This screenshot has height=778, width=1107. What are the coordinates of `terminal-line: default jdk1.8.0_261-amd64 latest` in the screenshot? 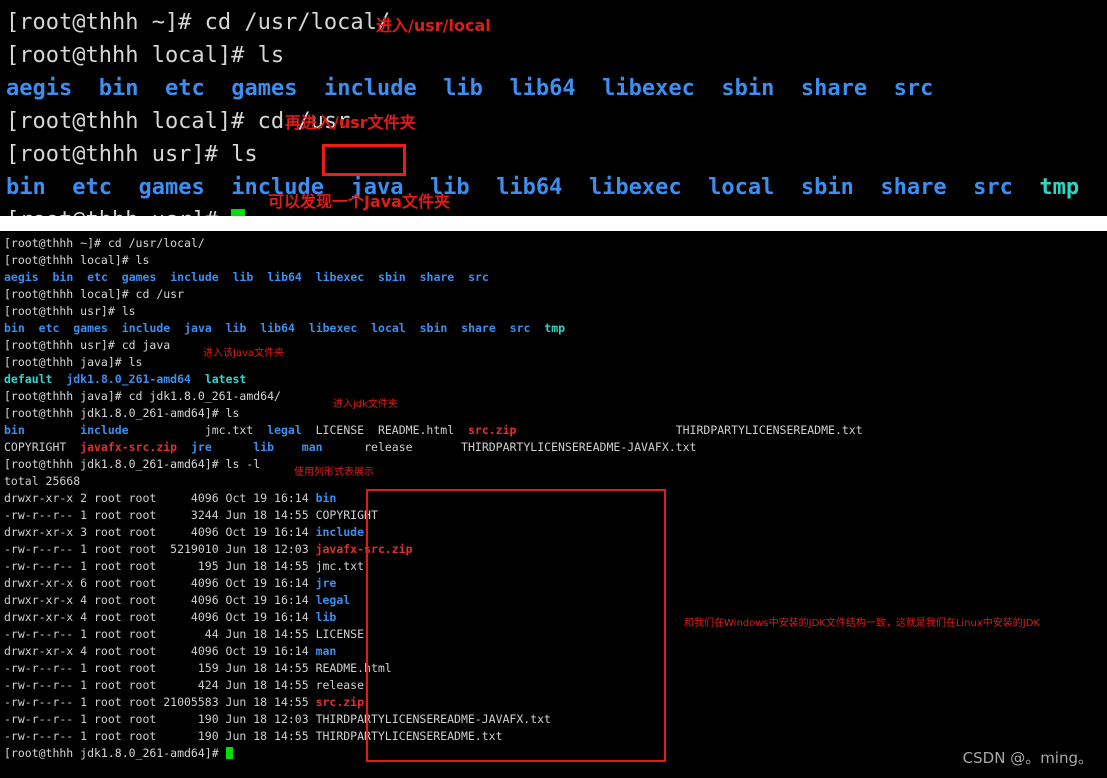 It's located at (553, 379).